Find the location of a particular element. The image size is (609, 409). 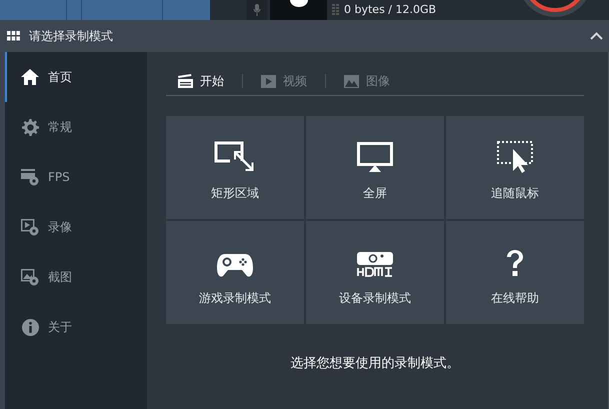

mode-tile: 游戏录制模式 is located at coordinates (235, 272).